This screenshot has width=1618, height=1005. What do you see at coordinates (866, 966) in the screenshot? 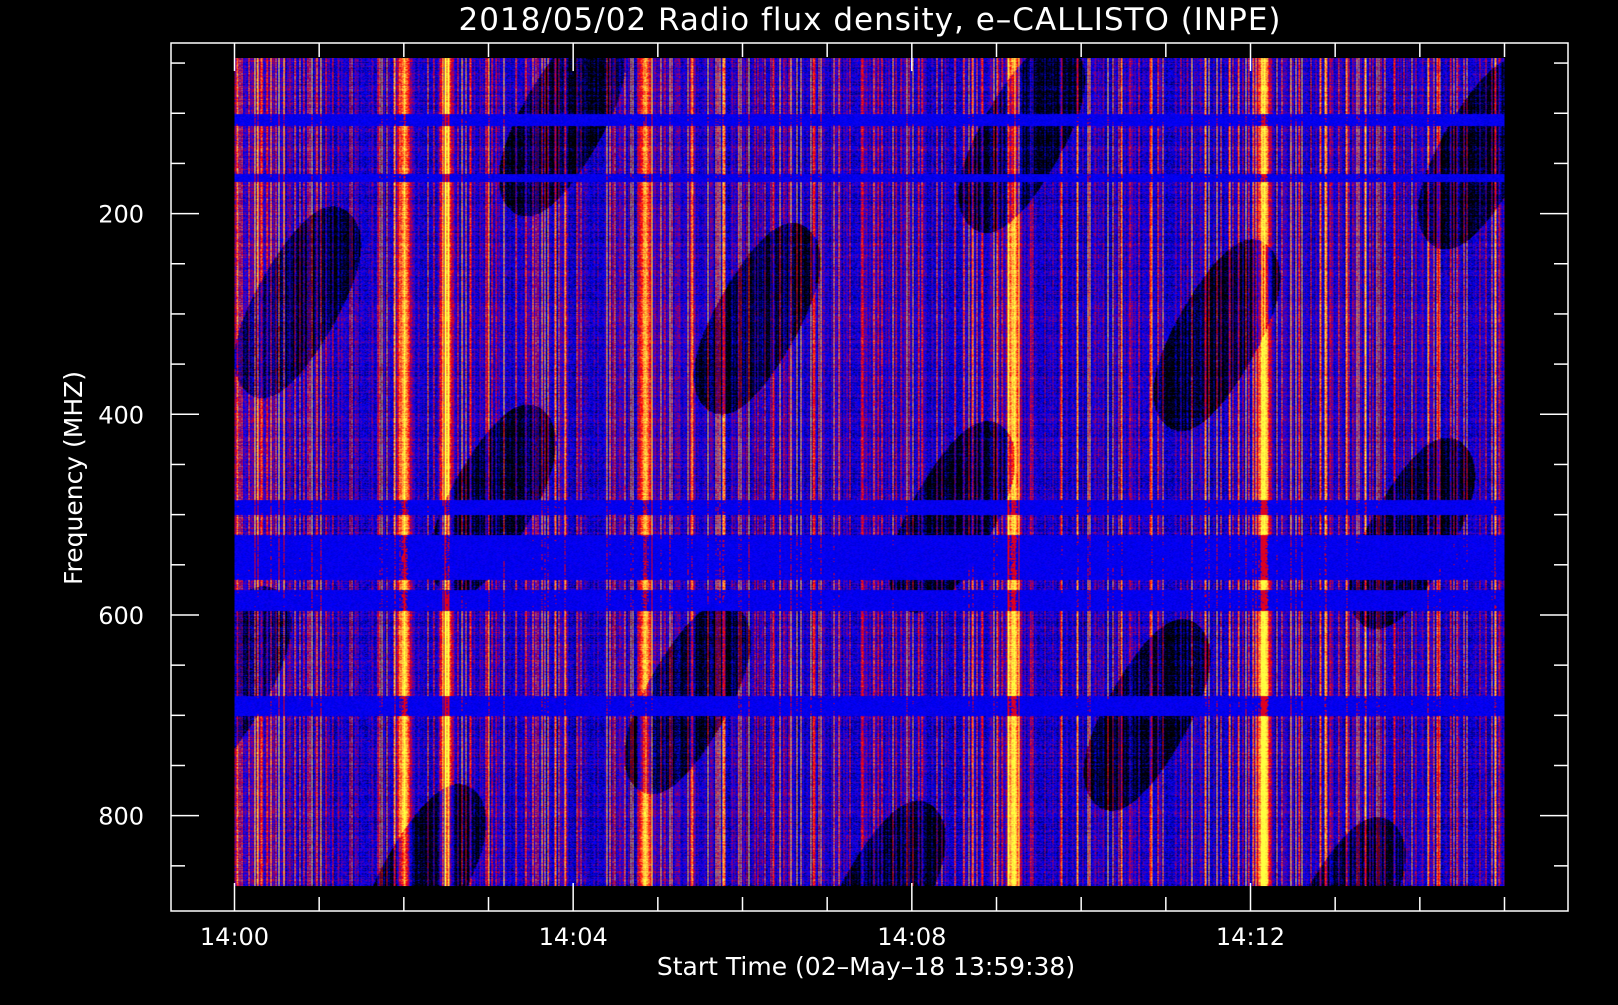
I see `x-axis-label: Start Time (02–May–18 13:59:38)` at bounding box center [866, 966].